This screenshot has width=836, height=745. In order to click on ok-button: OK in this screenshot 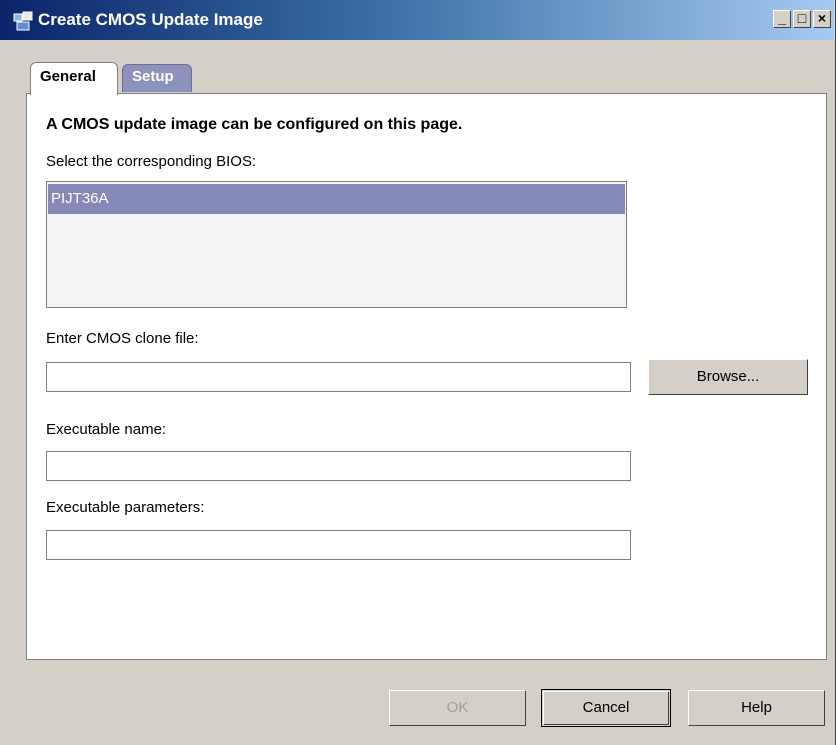, I will do `click(457, 708)`.